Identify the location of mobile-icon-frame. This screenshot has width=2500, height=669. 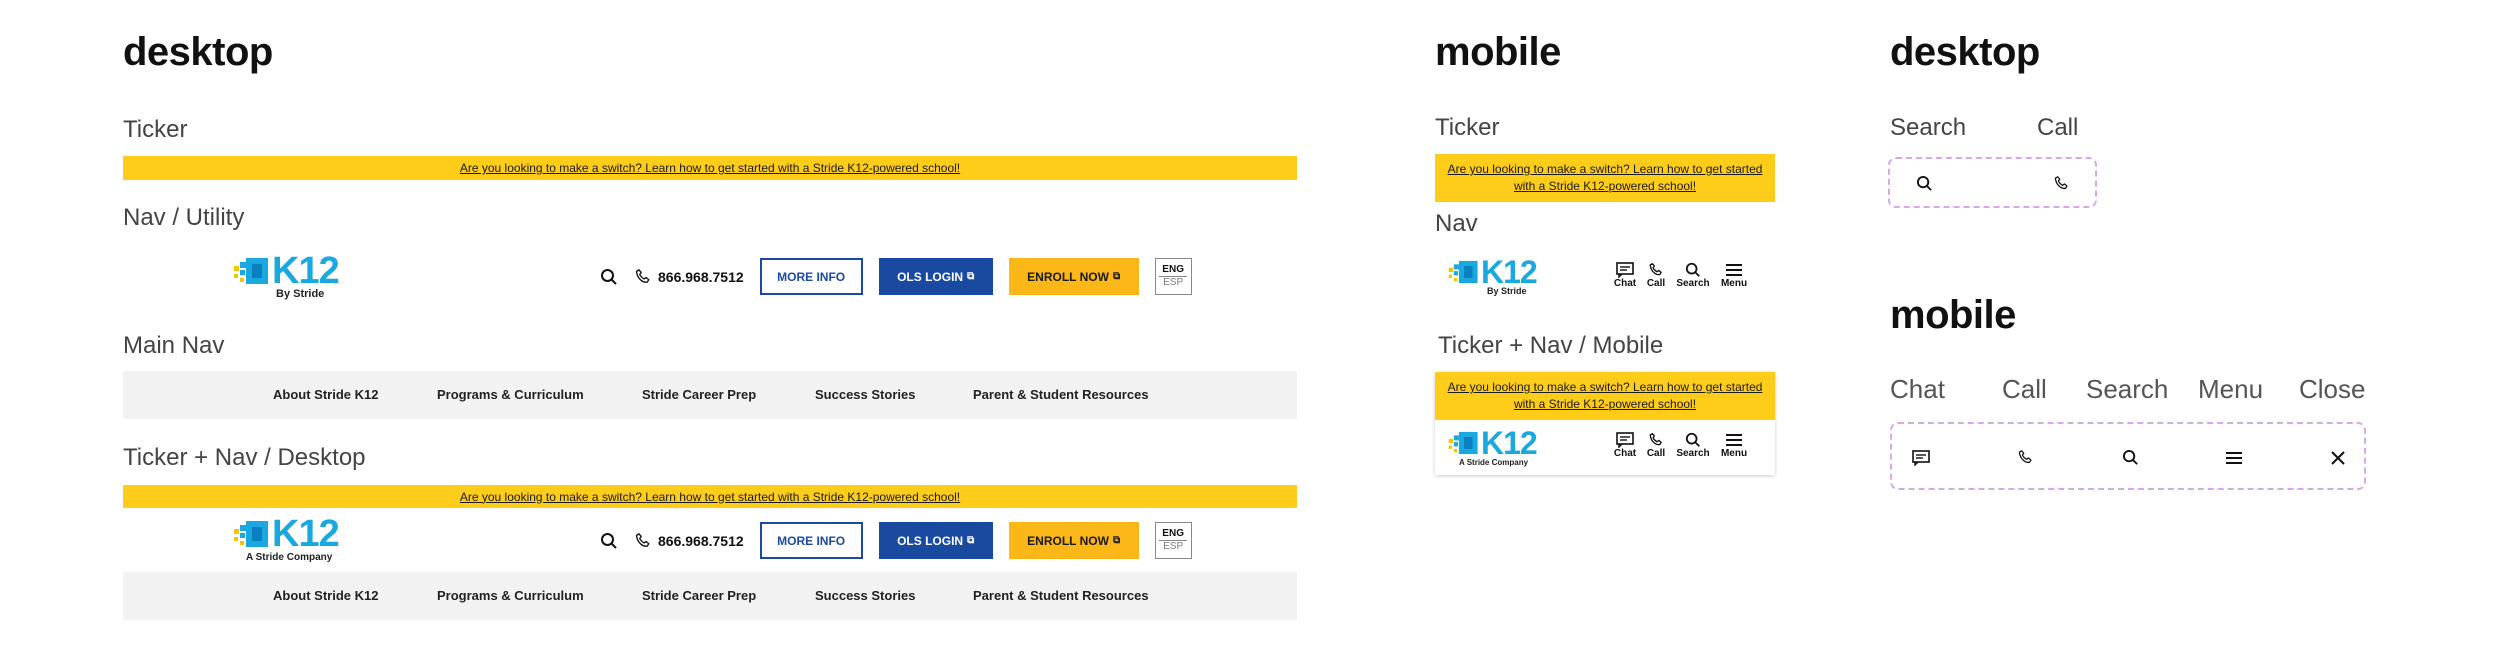
(2128, 456).